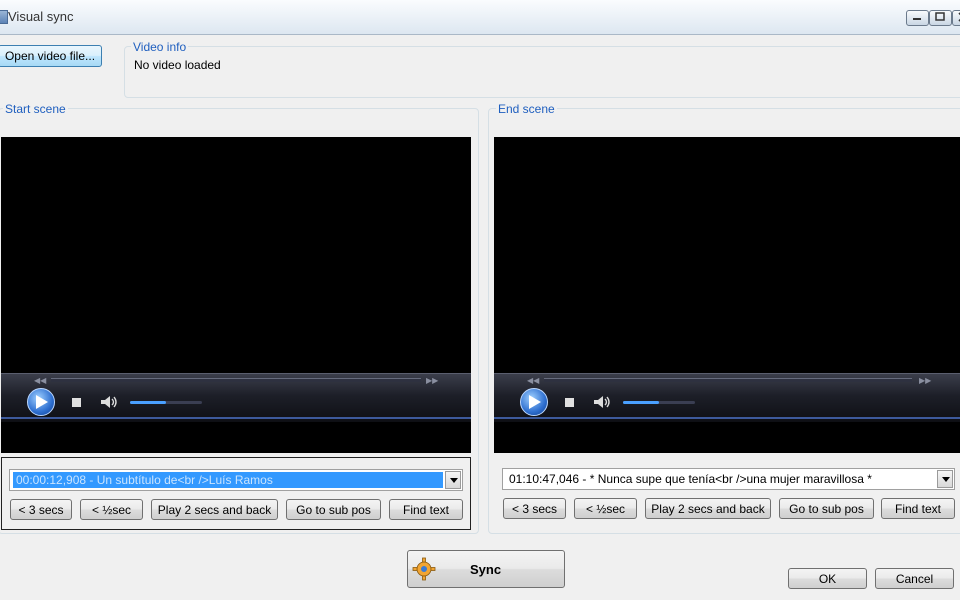 This screenshot has width=960, height=600. What do you see at coordinates (925, 380) in the screenshot?
I see `end-forward-marker: ▶▶` at bounding box center [925, 380].